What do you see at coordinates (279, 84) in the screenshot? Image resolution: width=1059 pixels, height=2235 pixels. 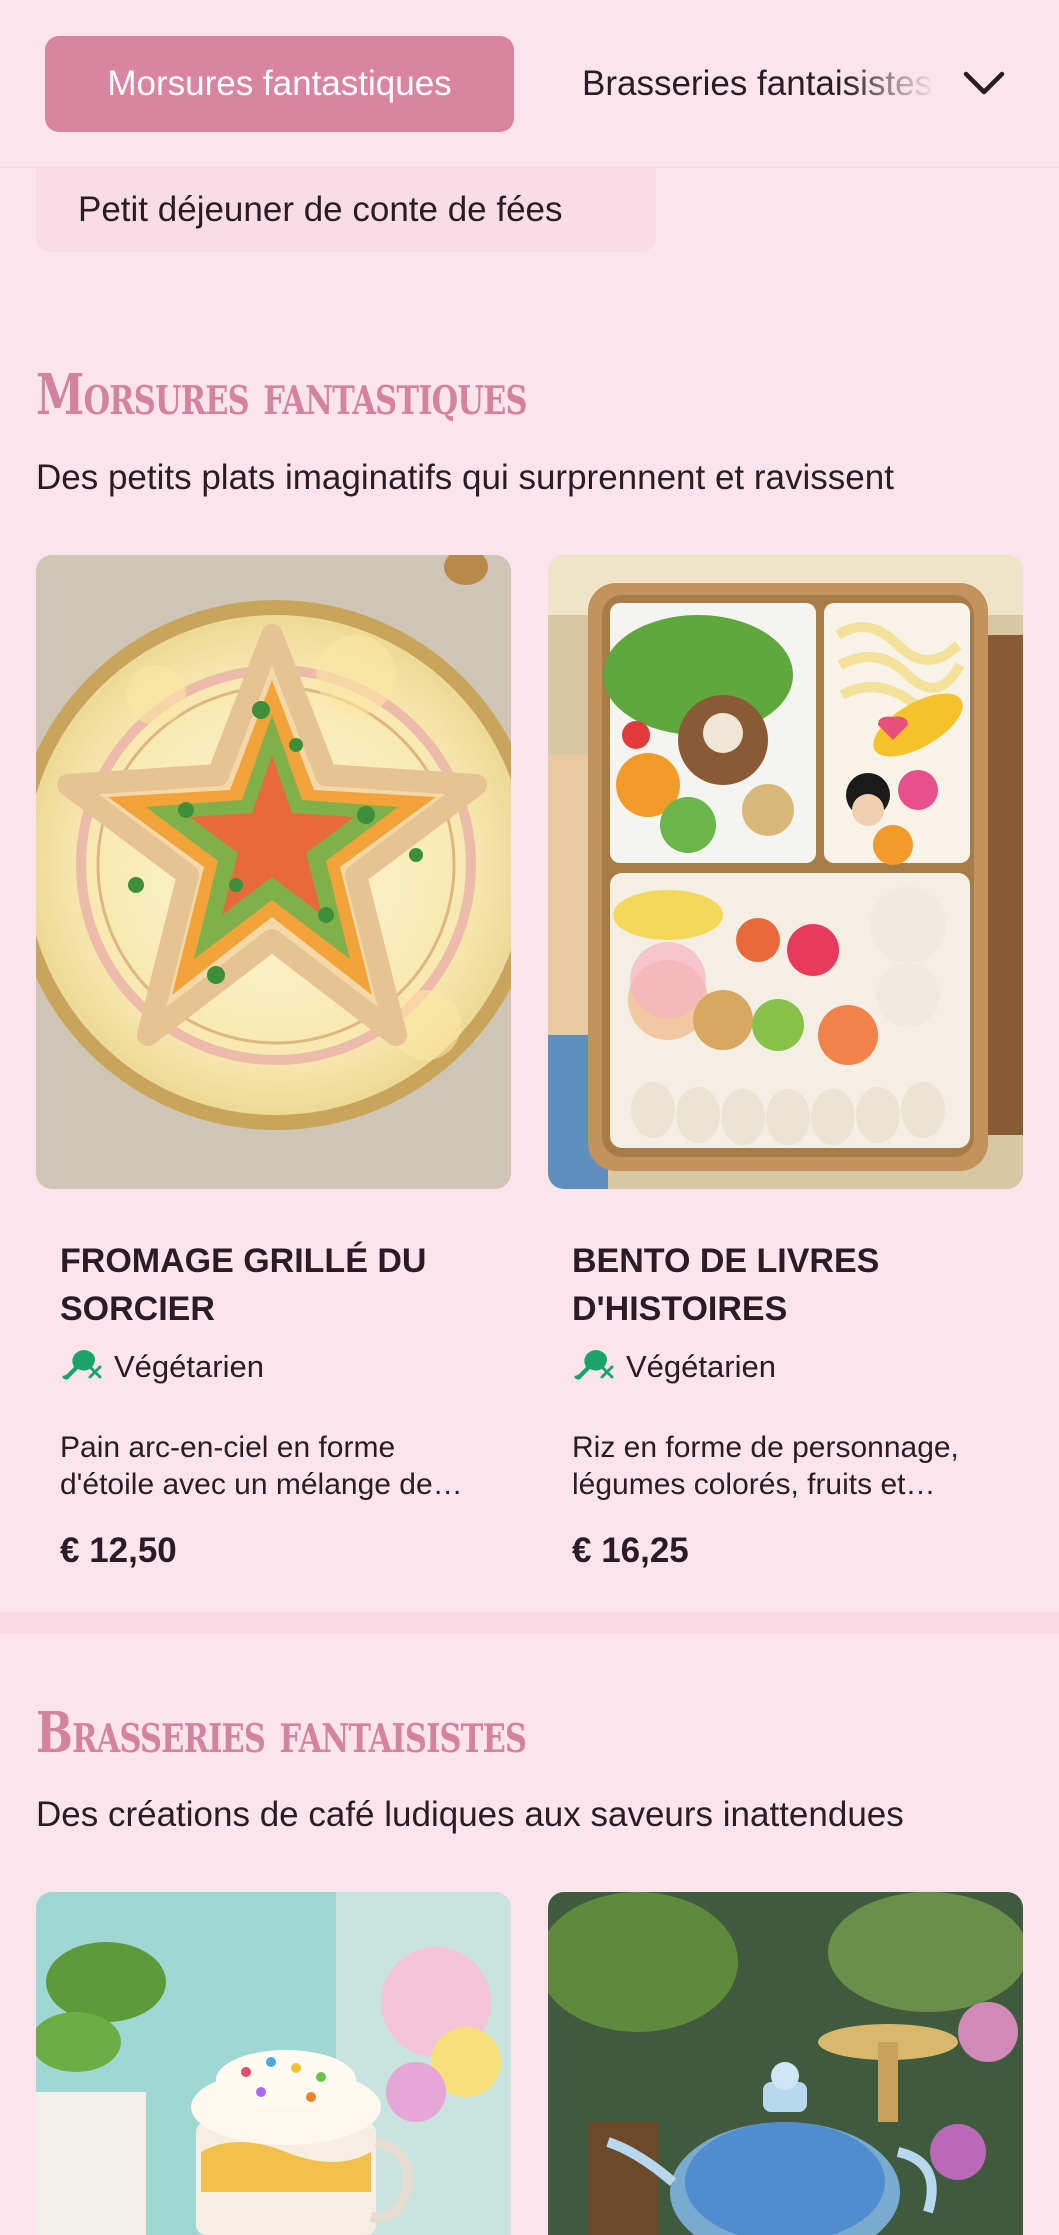 I see `tab-morsures-fantastiques: Morsures fantastiques` at bounding box center [279, 84].